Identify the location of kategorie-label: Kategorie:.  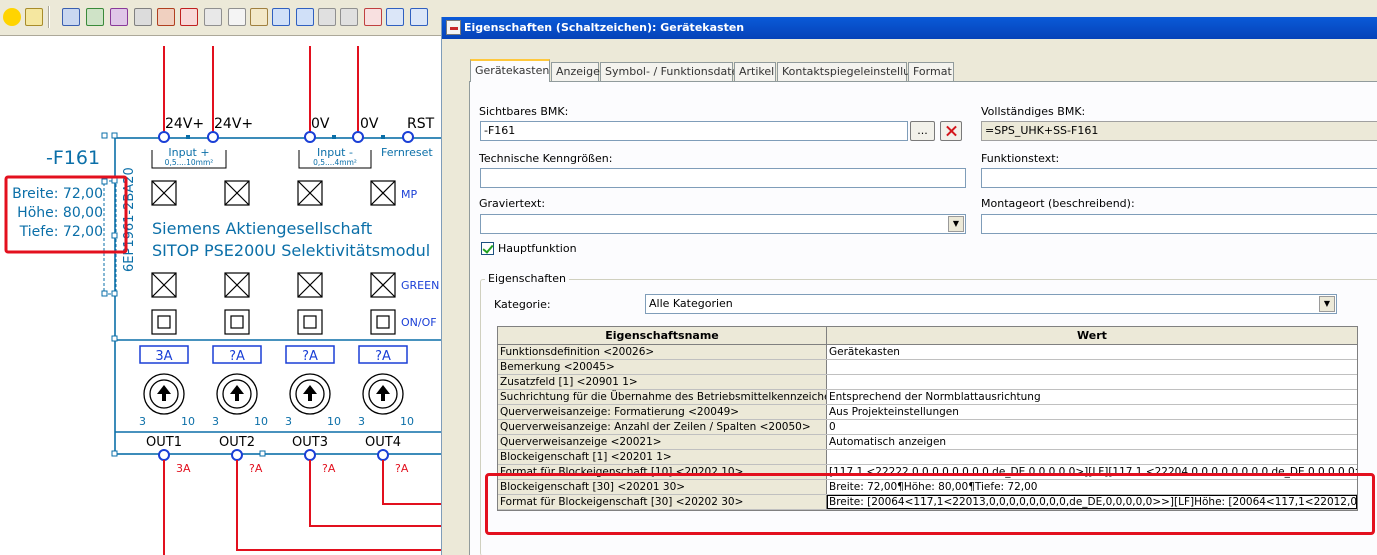
(522, 304).